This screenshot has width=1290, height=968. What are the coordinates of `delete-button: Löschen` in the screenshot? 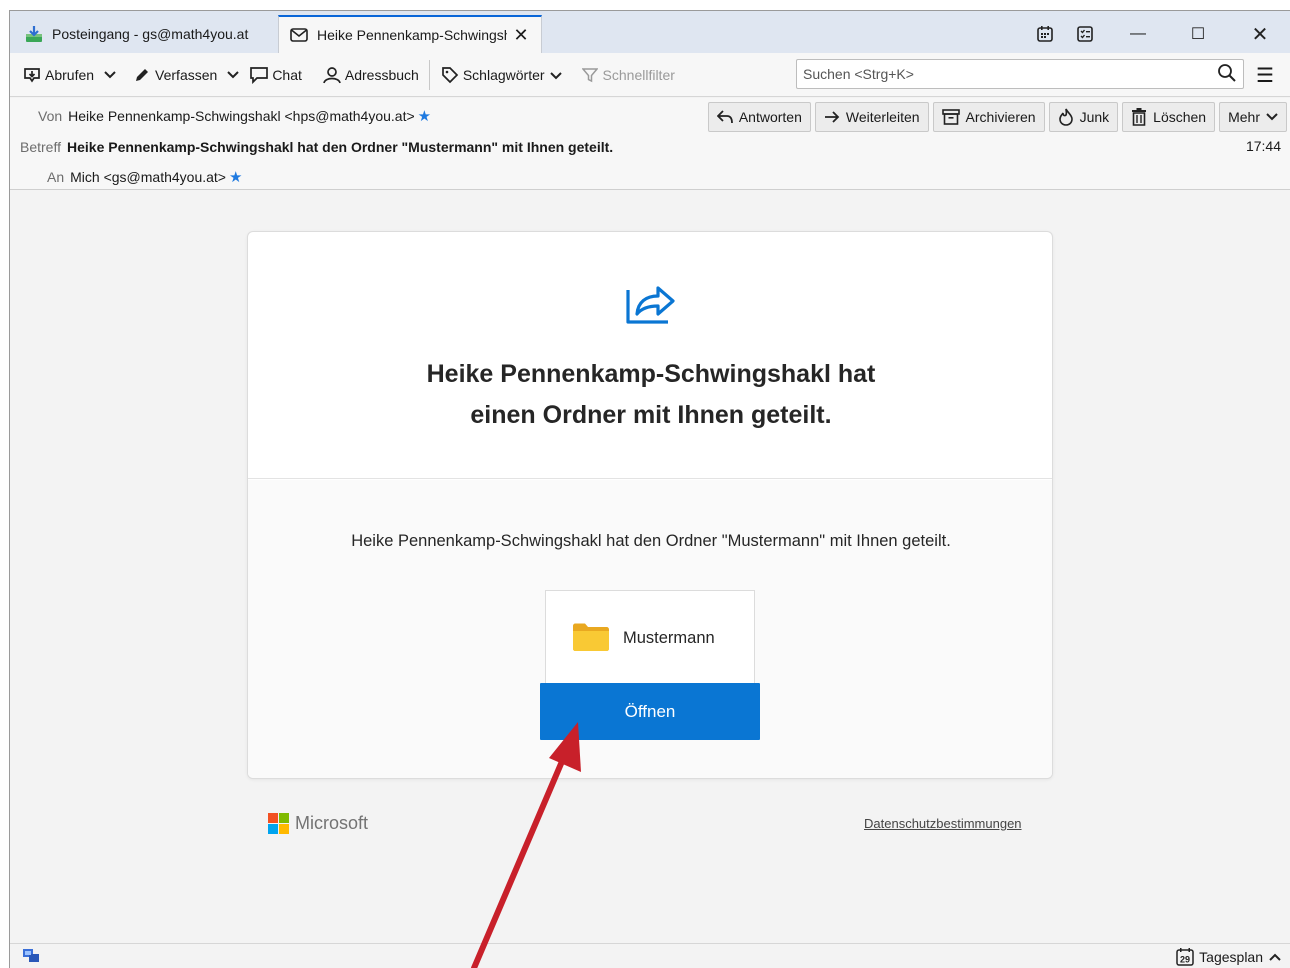 It's located at (1169, 117).